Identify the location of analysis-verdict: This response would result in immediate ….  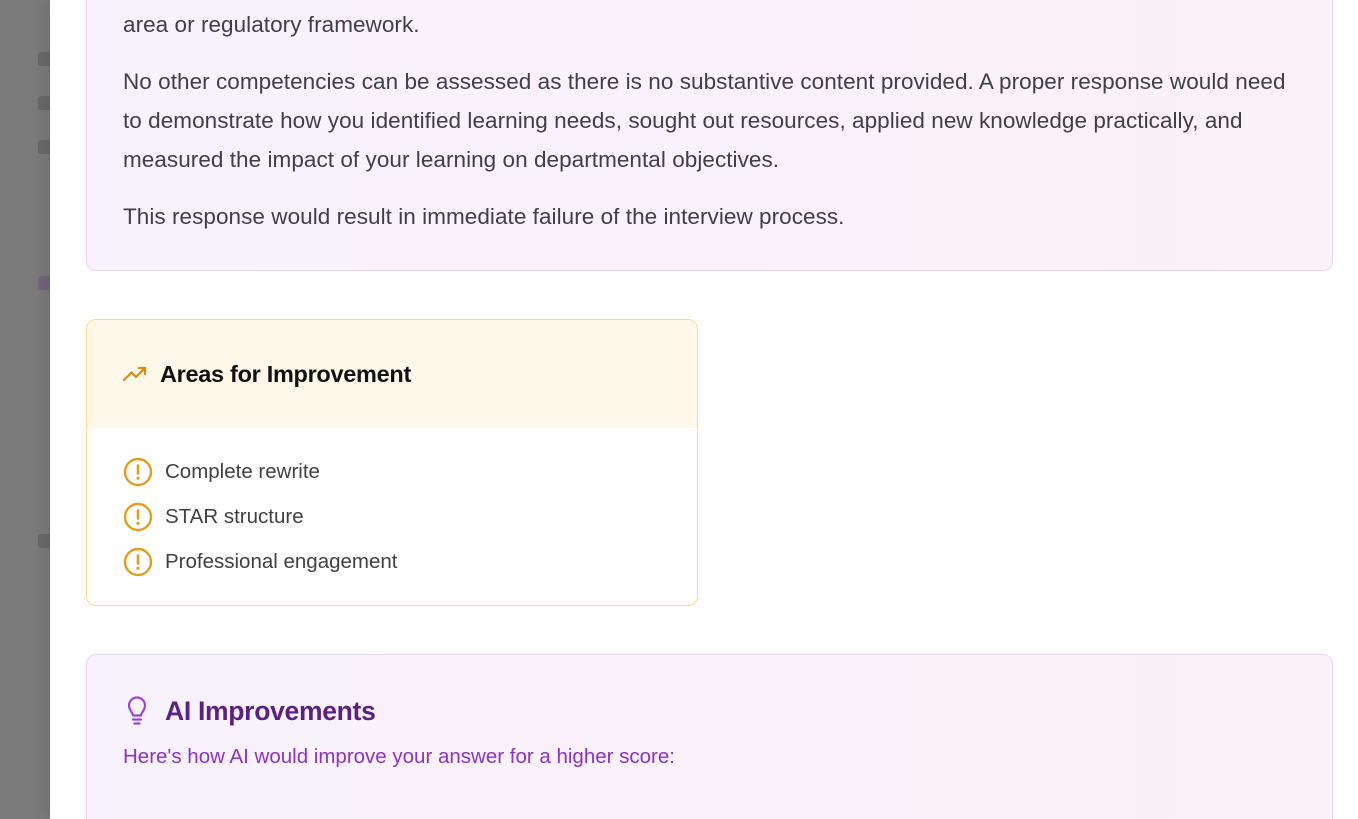
(484, 216).